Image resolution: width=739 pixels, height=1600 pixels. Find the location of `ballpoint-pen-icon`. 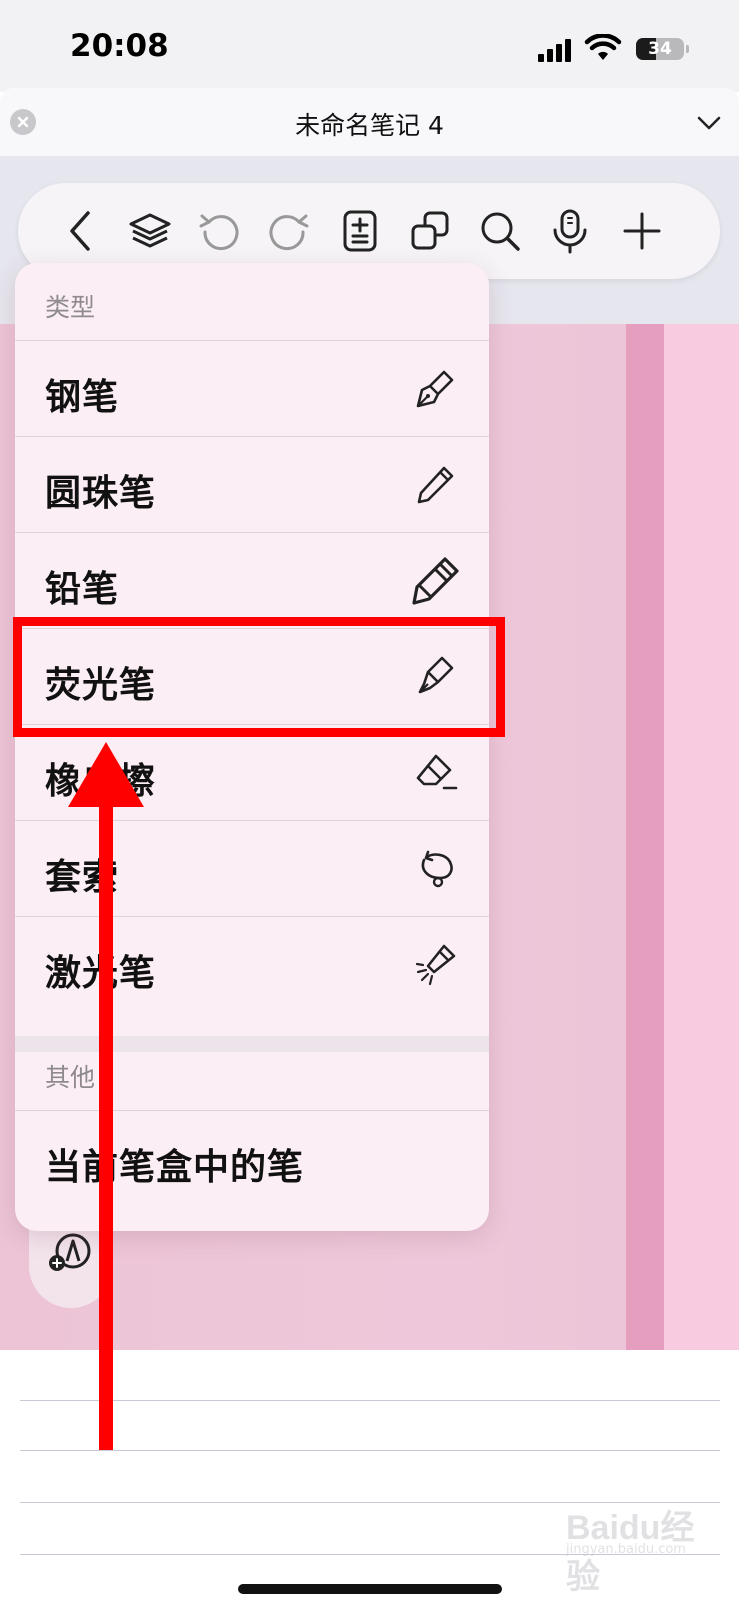

ballpoint-pen-icon is located at coordinates (435, 485).